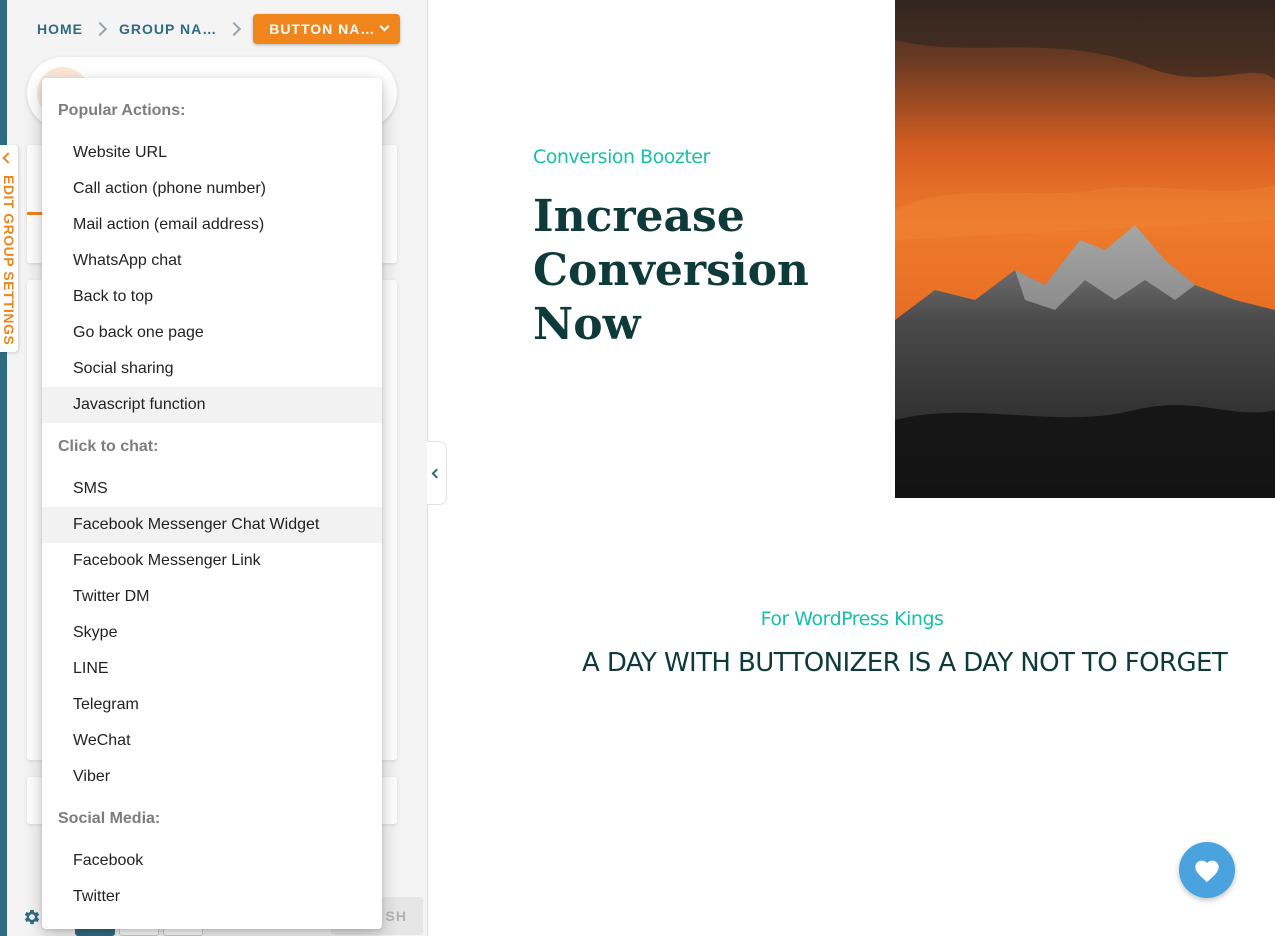 The image size is (1275, 936). Describe the element at coordinates (212, 369) in the screenshot. I see `dropdown-item: Social sharing` at that location.